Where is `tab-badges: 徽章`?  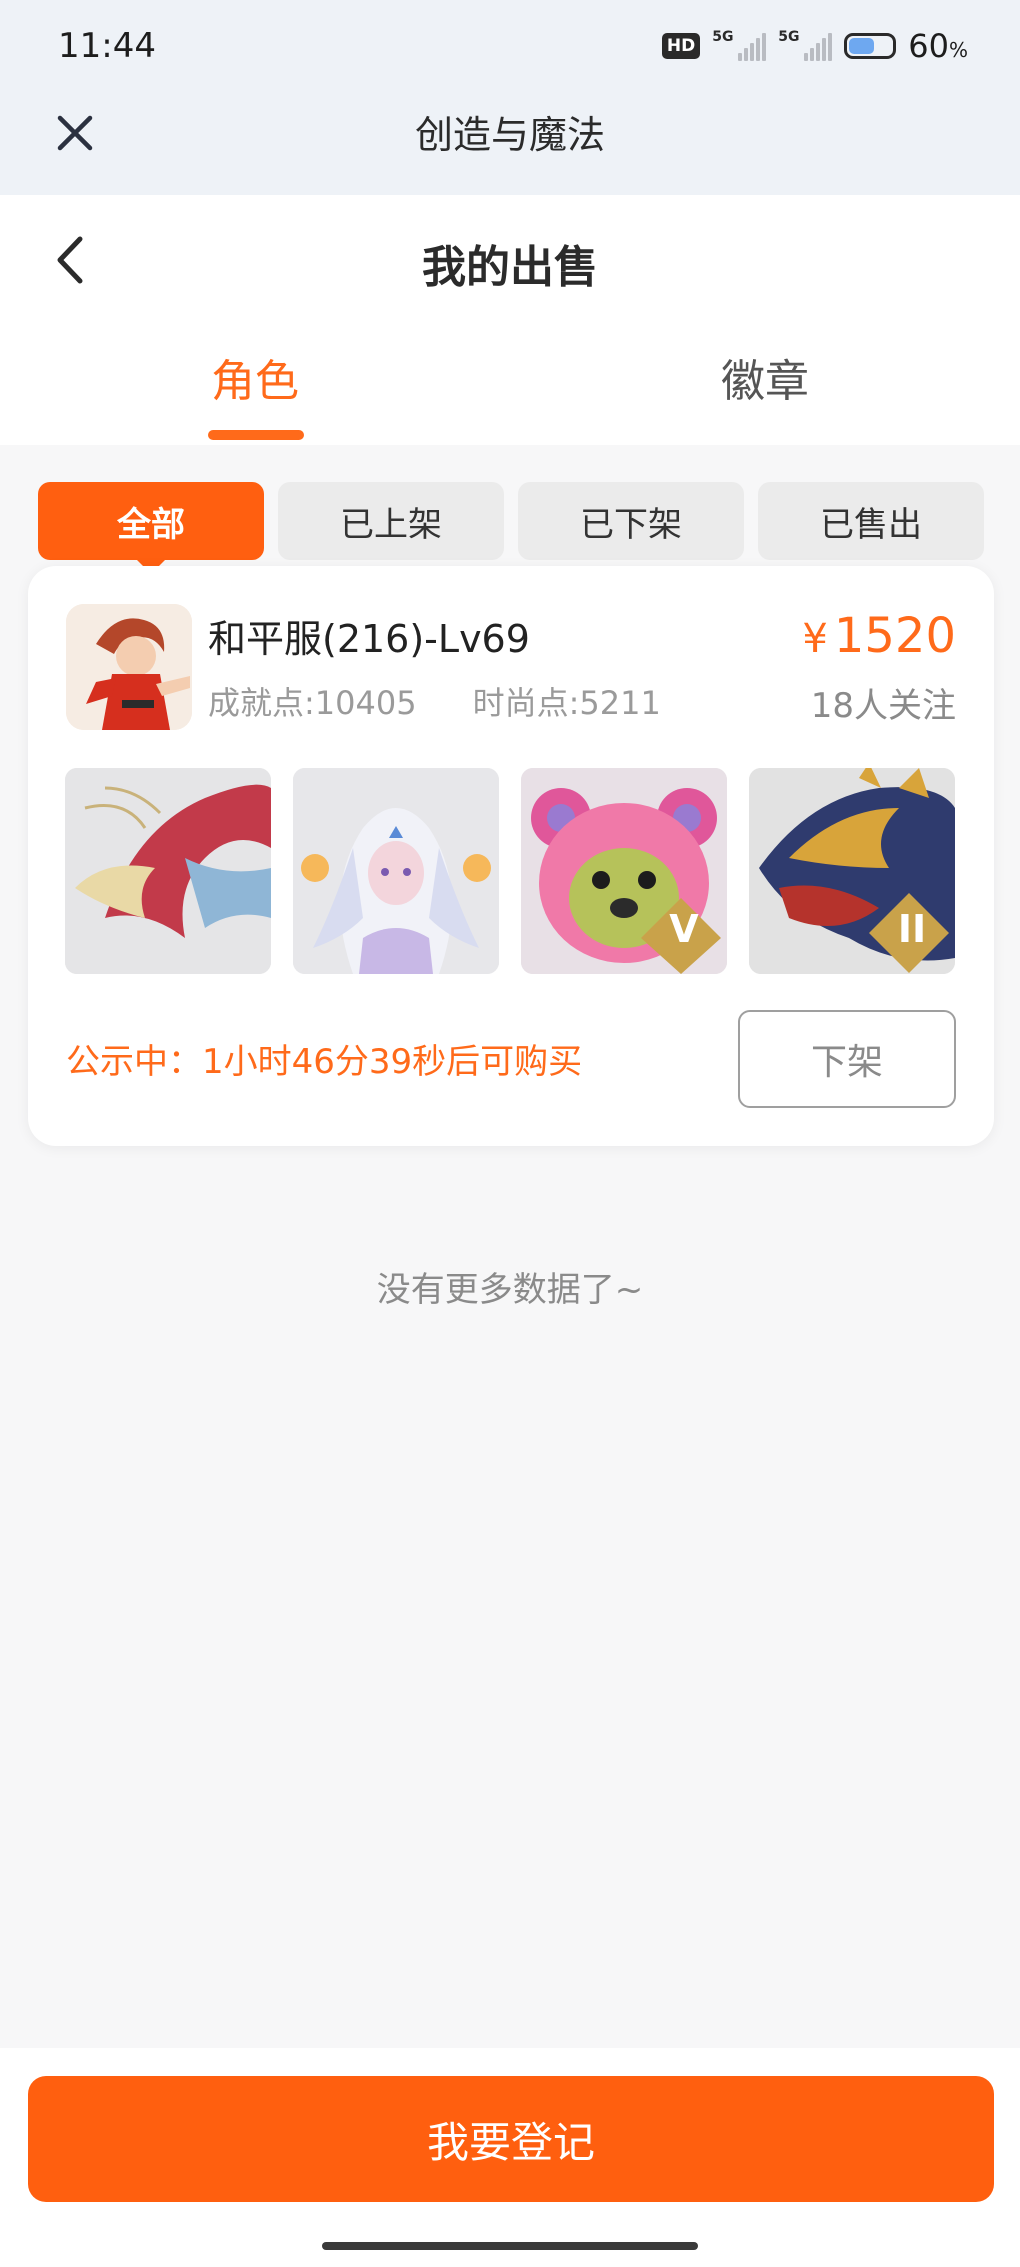 tab-badges: 徽章 is located at coordinates (765, 377).